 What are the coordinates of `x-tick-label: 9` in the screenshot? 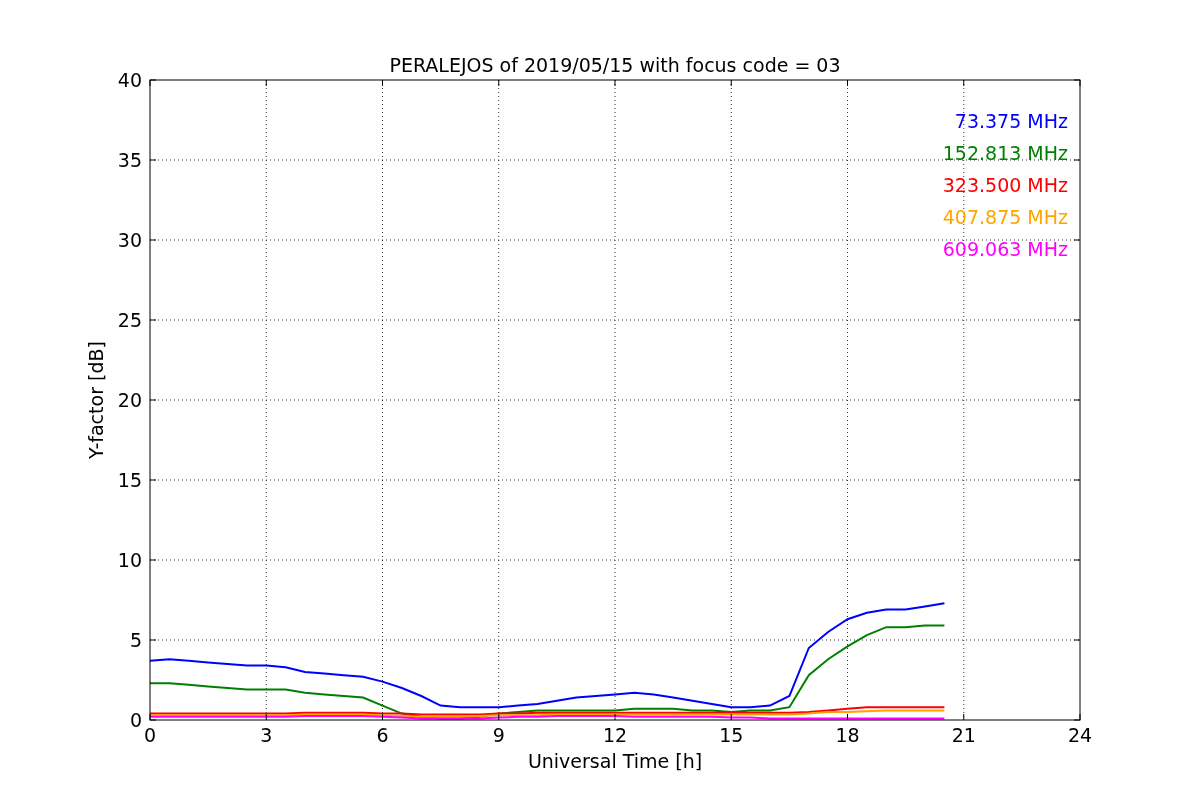 It's located at (498, 735).